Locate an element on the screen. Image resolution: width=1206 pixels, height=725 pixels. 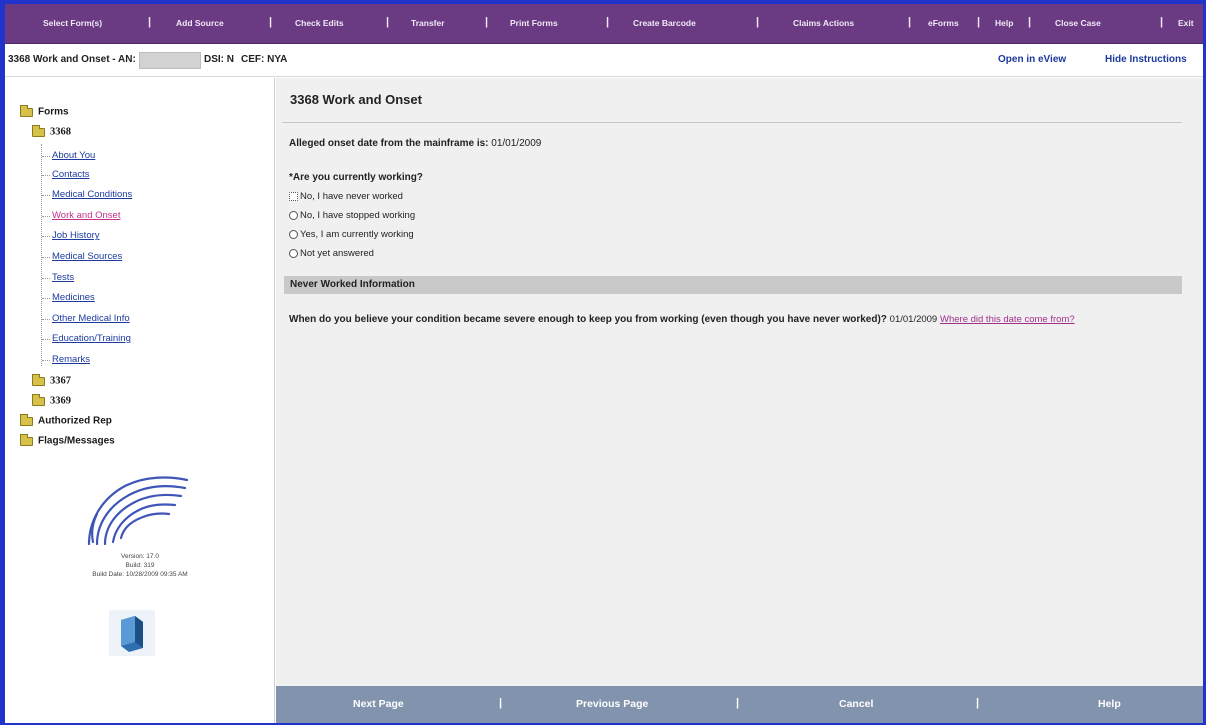
tree-guide-line is located at coordinates (41, 255).